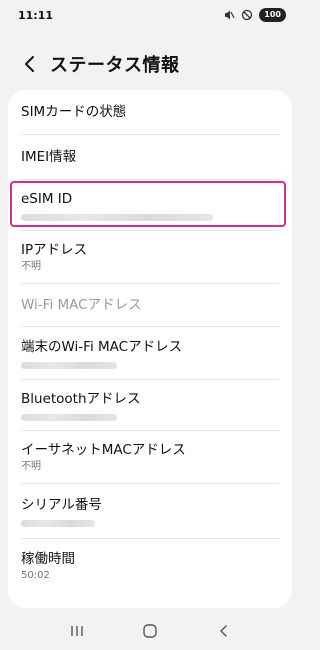  Describe the element at coordinates (150, 511) in the screenshot. I see `list-item-serial-number: シリアル番号` at that location.